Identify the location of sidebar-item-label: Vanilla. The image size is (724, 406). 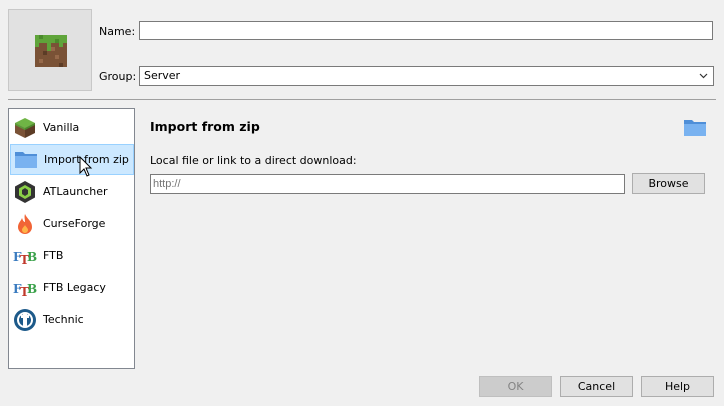
(61, 127).